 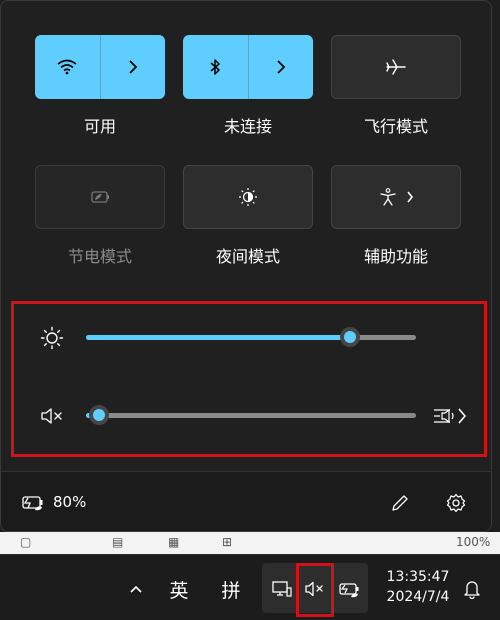 I want to click on airplane-mode-tile, so click(x=396, y=67).